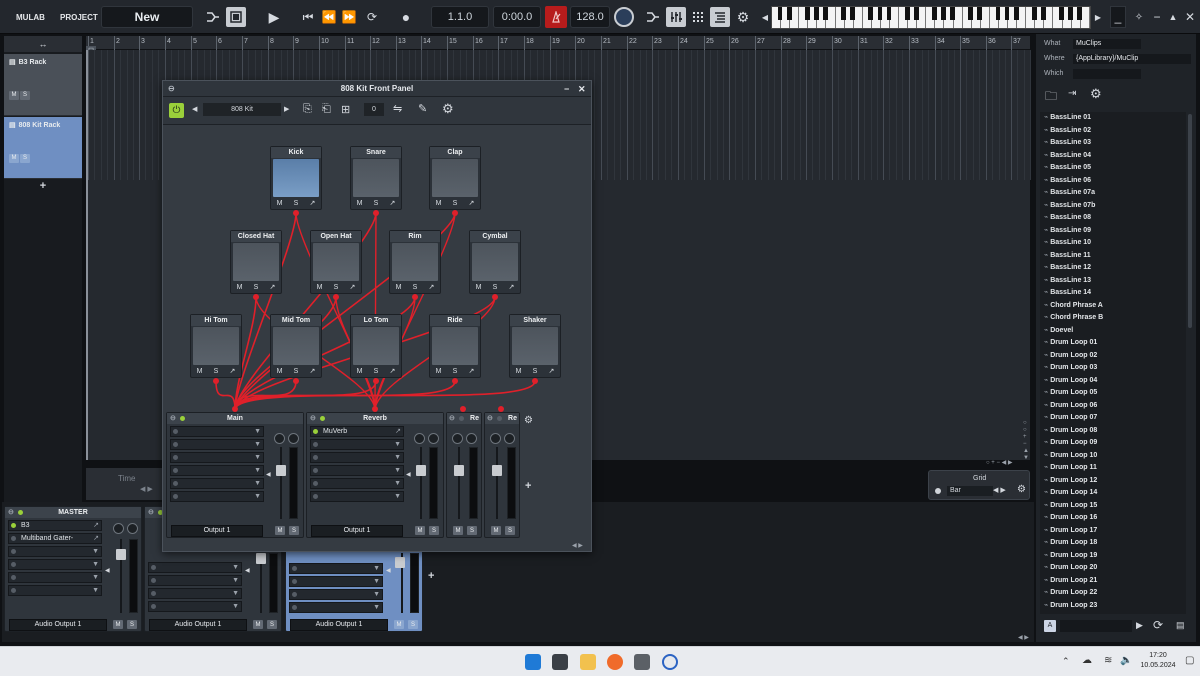 This screenshot has width=1200, height=676. Describe the element at coordinates (1113, 206) in the screenshot. I see `clip-list-item: ⌁ BassLine 07b` at that location.